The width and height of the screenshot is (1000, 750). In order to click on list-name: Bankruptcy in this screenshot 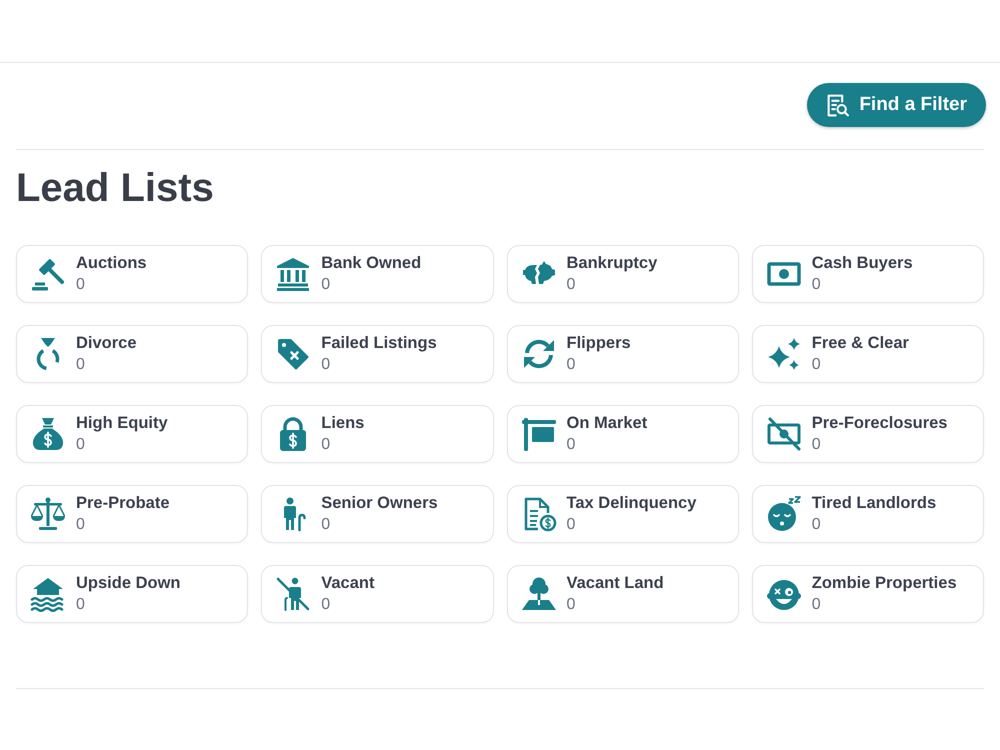, I will do `click(612, 263)`.